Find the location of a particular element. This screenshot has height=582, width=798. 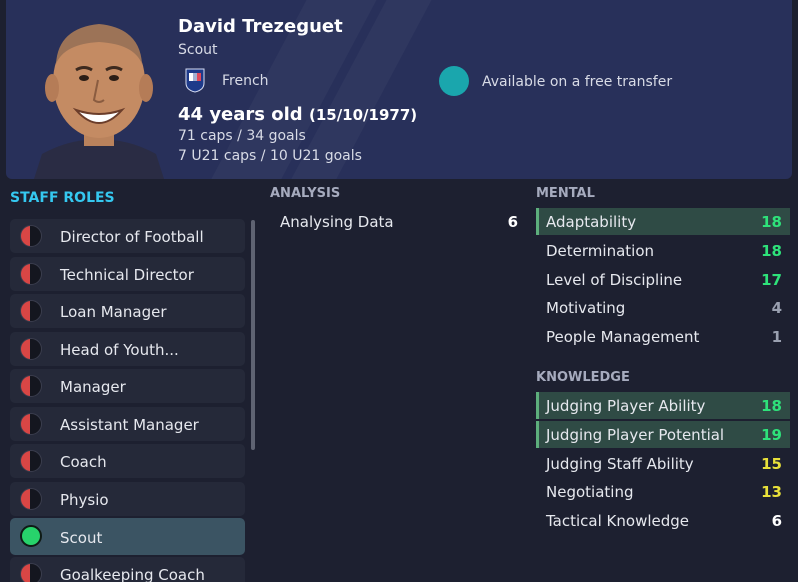

staff-role-label: Physio is located at coordinates (84, 500).